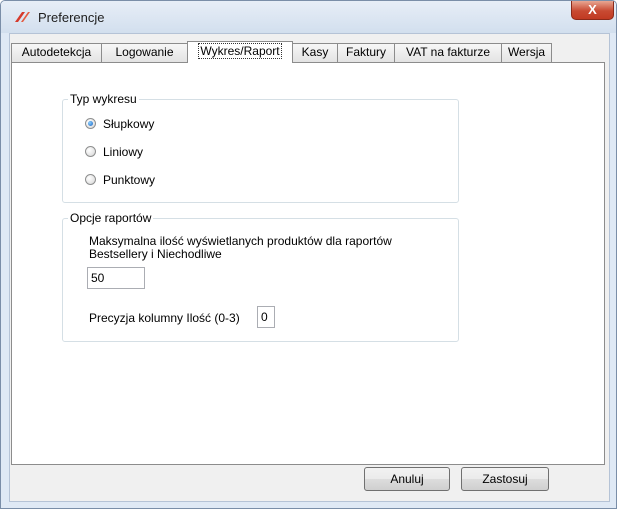 The height and width of the screenshot is (509, 617). What do you see at coordinates (129, 180) in the screenshot?
I see `radio-label-punktowy: Punktowy` at bounding box center [129, 180].